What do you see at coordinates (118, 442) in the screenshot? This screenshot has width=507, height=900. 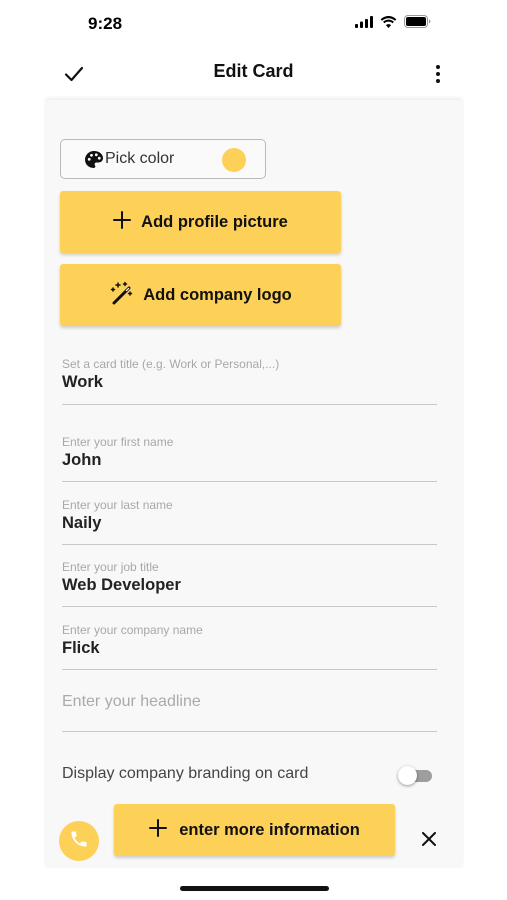 I see `first-name-placeholder: Enter your first name` at bounding box center [118, 442].